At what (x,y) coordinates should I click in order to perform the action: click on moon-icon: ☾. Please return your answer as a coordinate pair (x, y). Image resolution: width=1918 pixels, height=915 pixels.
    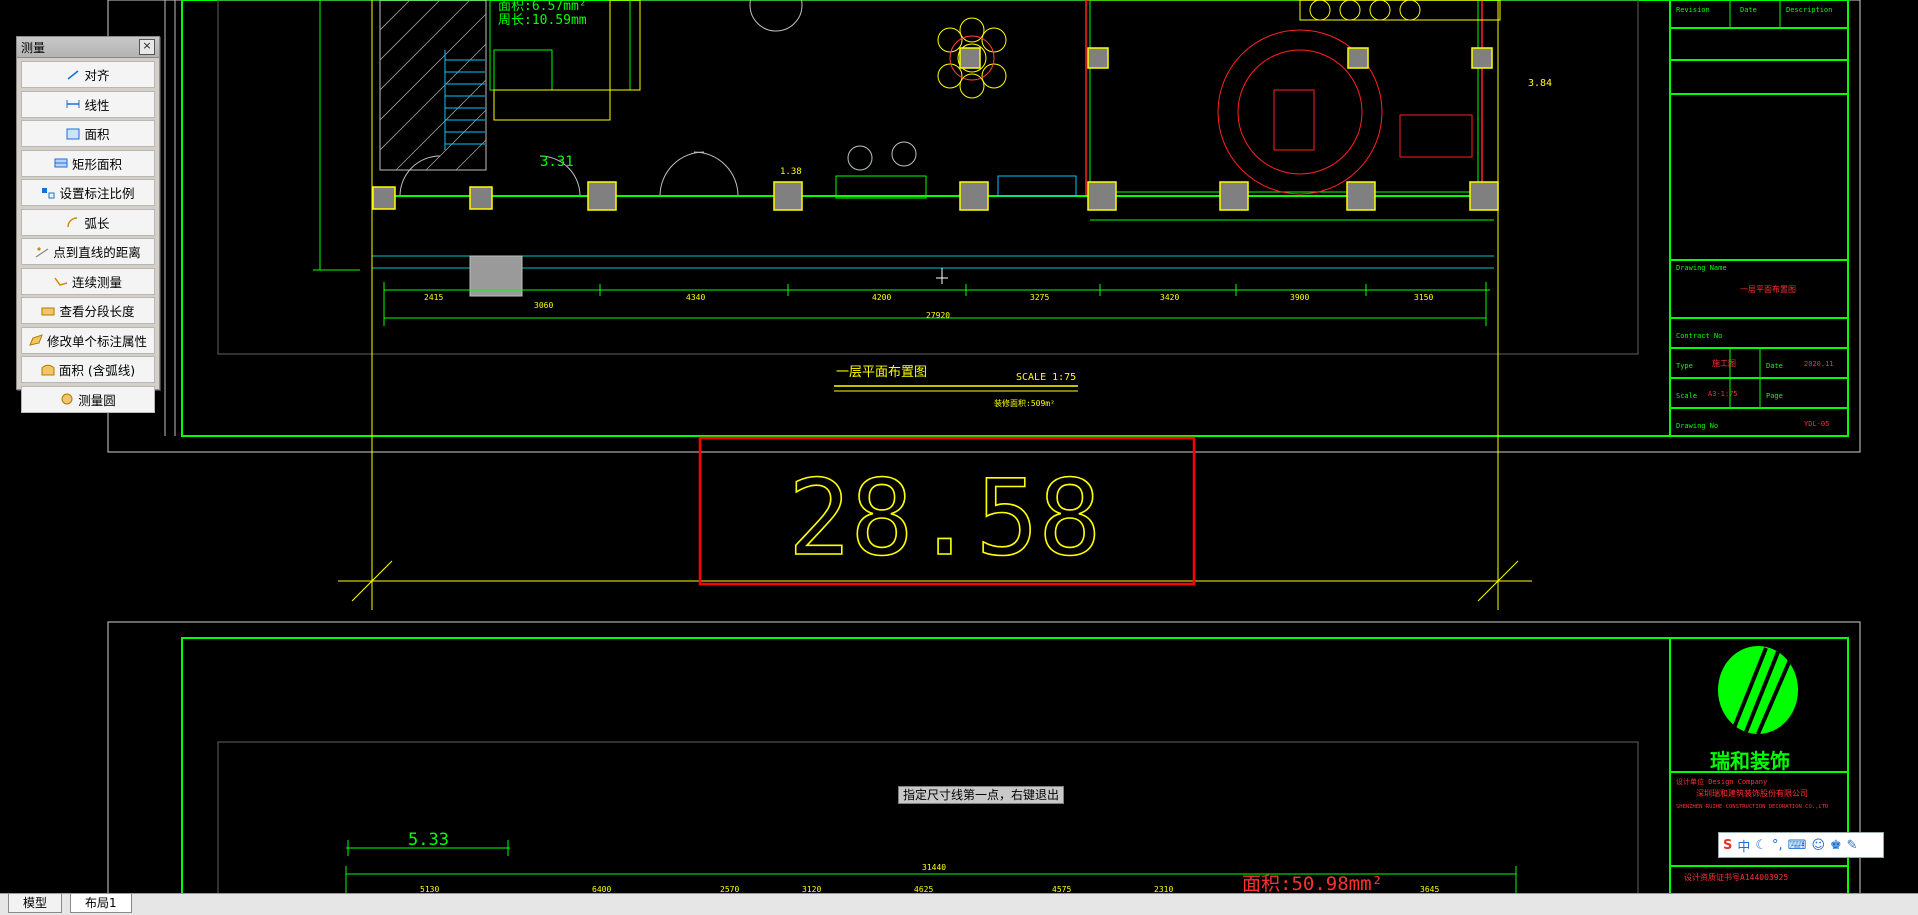
    Looking at the image, I should click on (1761, 845).